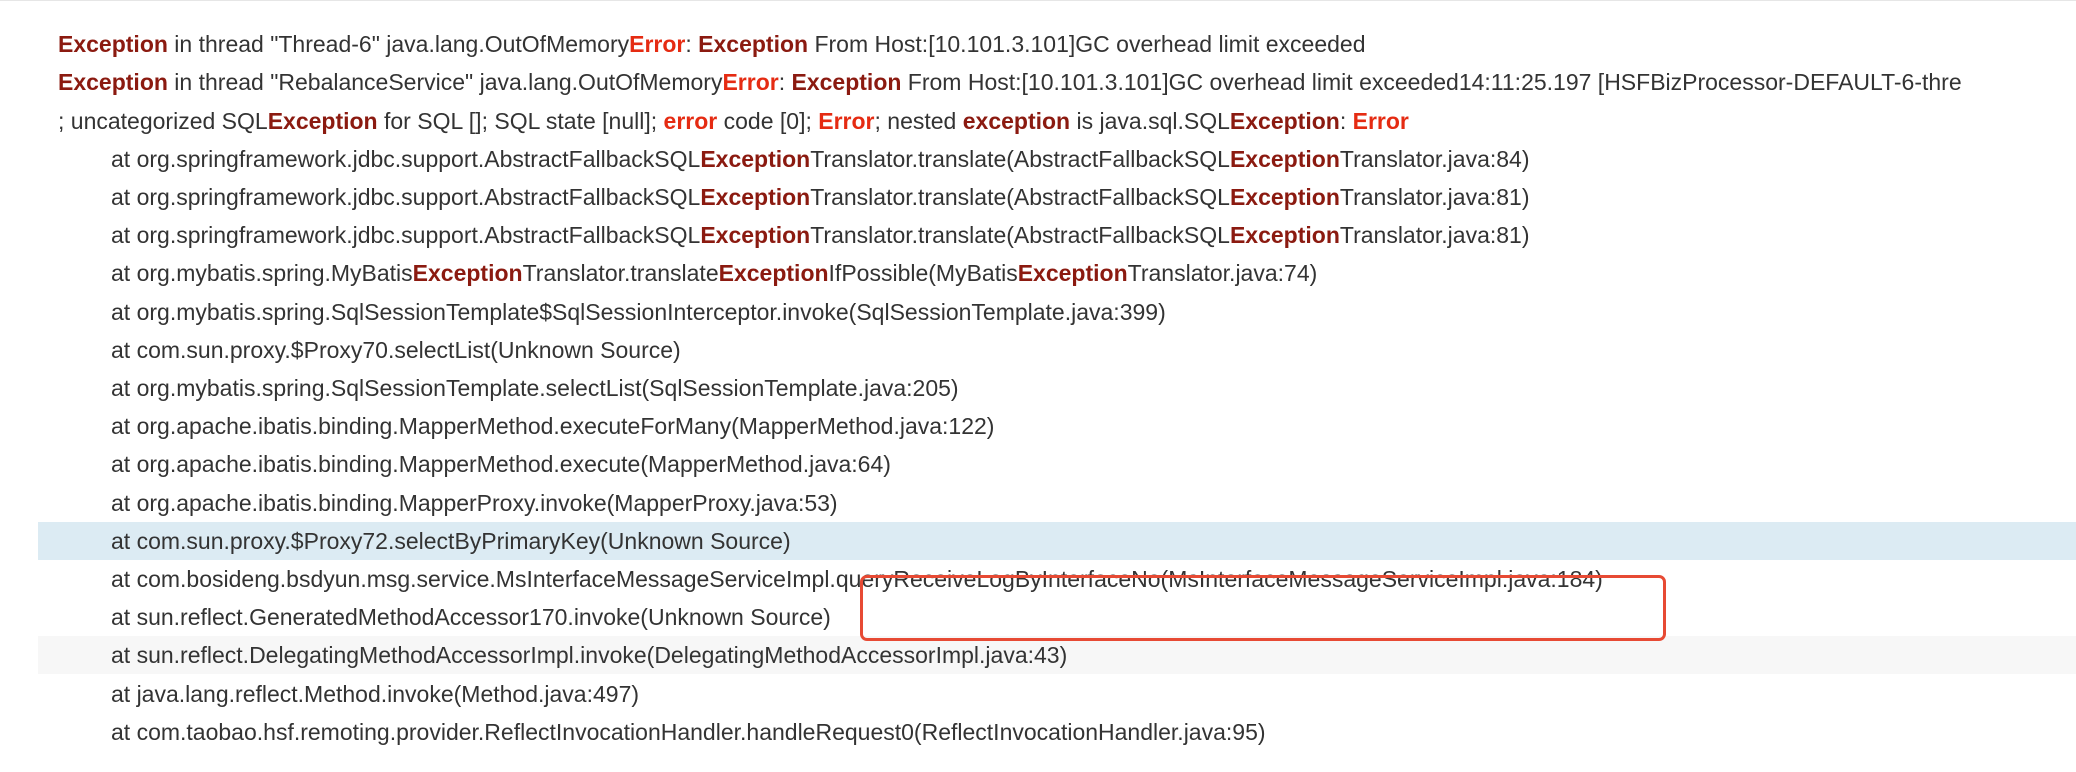 This screenshot has height=772, width=2076. Describe the element at coordinates (620, 273) in the screenshot. I see `log-text: Translator.translate` at that location.